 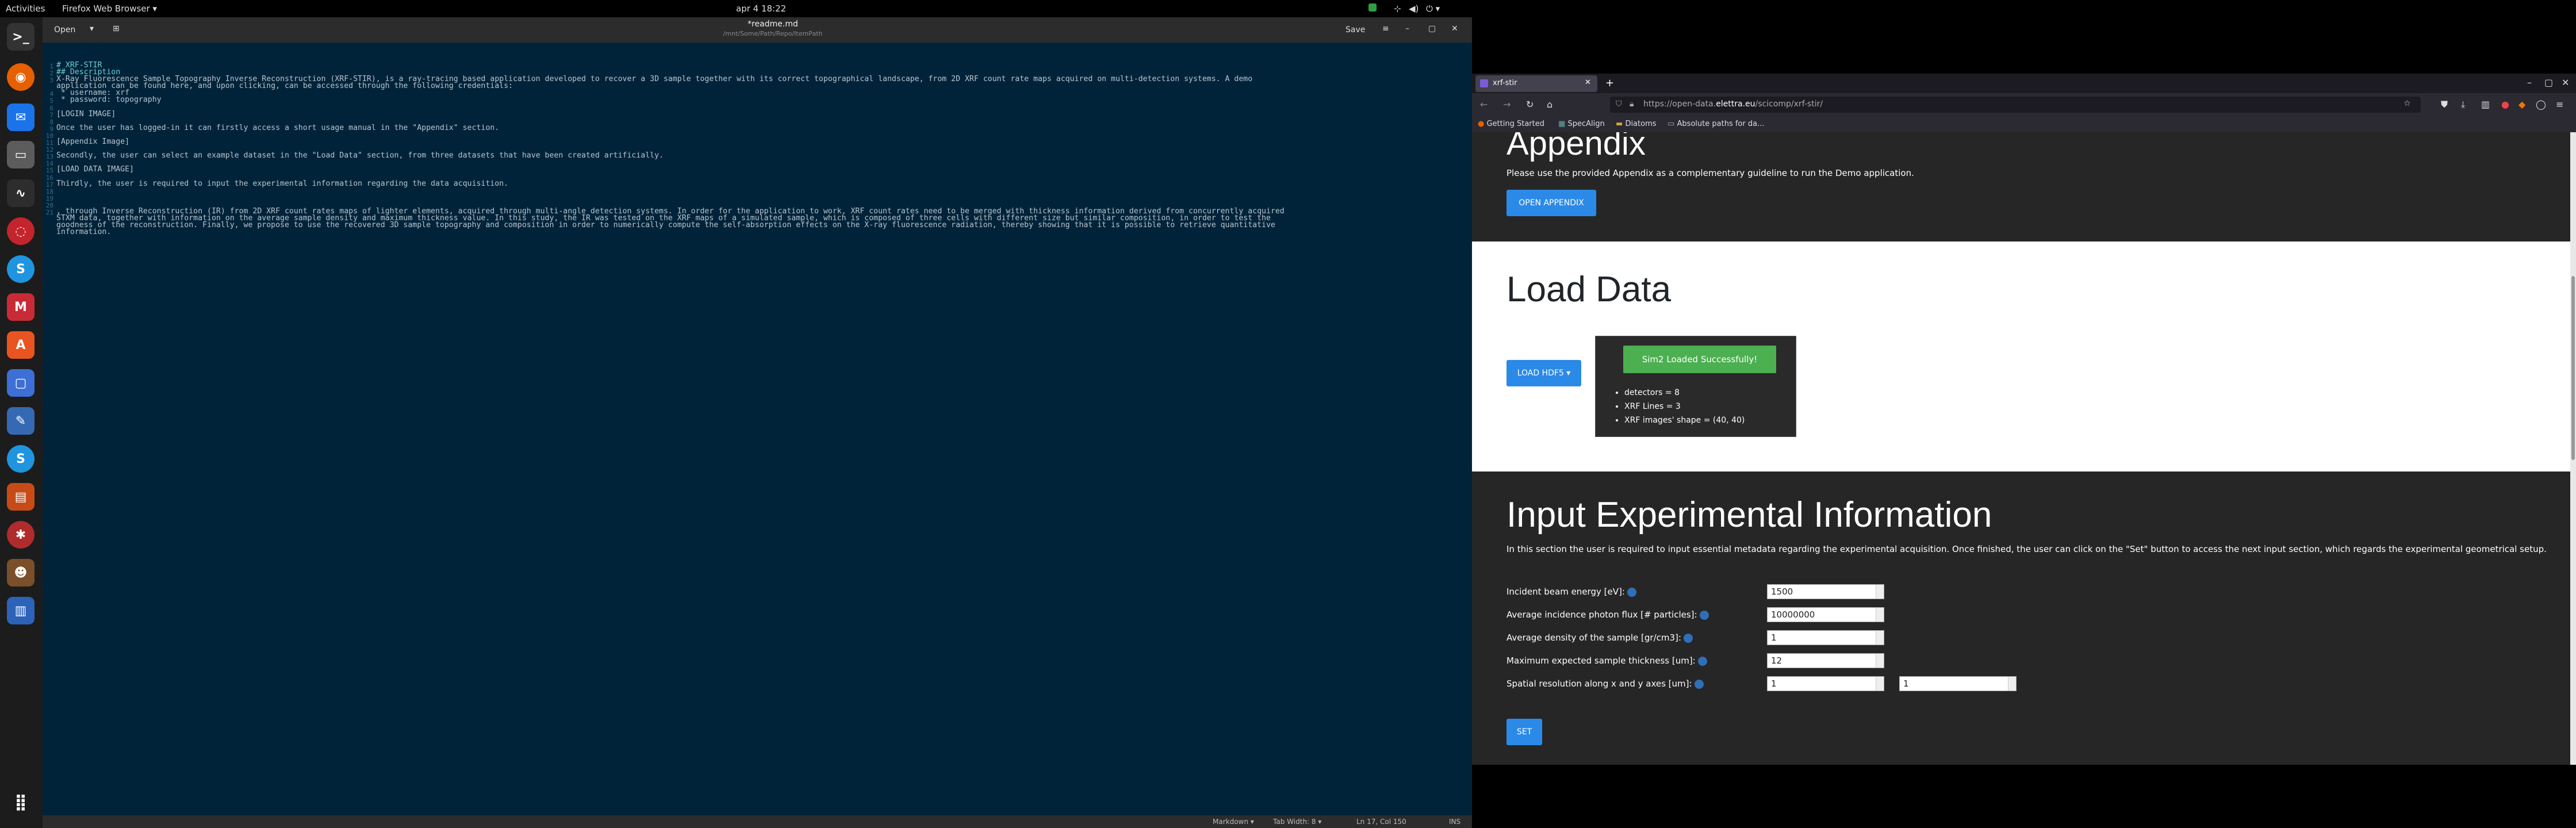 I want to click on account-icon: ◯, so click(x=2541, y=104).